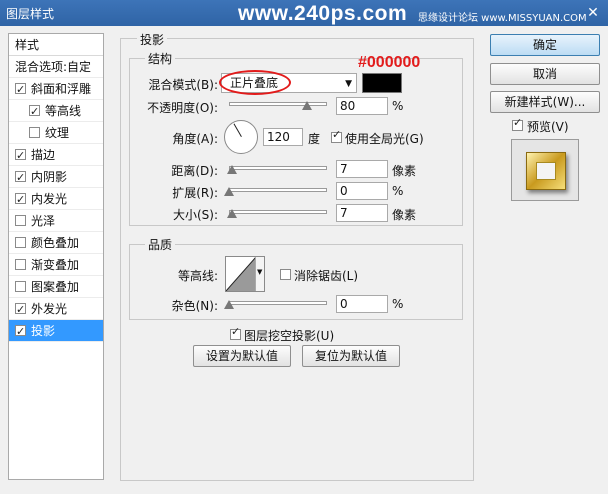 This screenshot has width=608, height=494. What do you see at coordinates (43, 221) in the screenshot?
I see `sidebar-item-label: 光泽` at bounding box center [43, 221].